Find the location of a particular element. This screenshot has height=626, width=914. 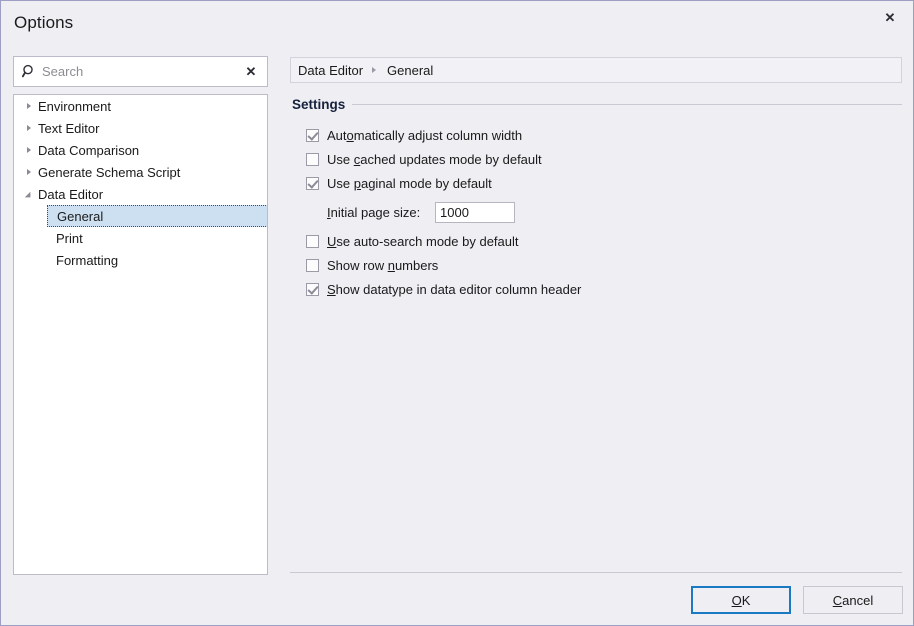

checkbox-label: Use cached updates mode by default is located at coordinates (434, 159).